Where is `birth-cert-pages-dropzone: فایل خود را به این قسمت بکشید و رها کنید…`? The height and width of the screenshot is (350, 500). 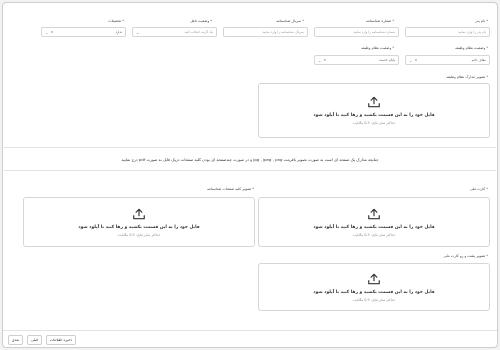
birth-cert-pages-dropzone: فایل خود را به این قسمت بکشید و رها کنید… is located at coordinates (139, 222).